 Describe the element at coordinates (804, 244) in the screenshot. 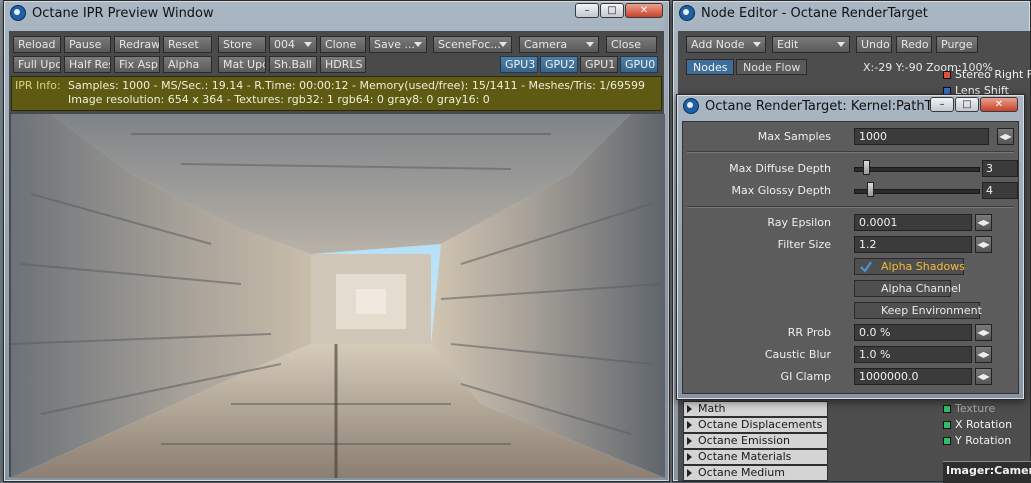

I see `filter-size-label: Filter Size` at that location.